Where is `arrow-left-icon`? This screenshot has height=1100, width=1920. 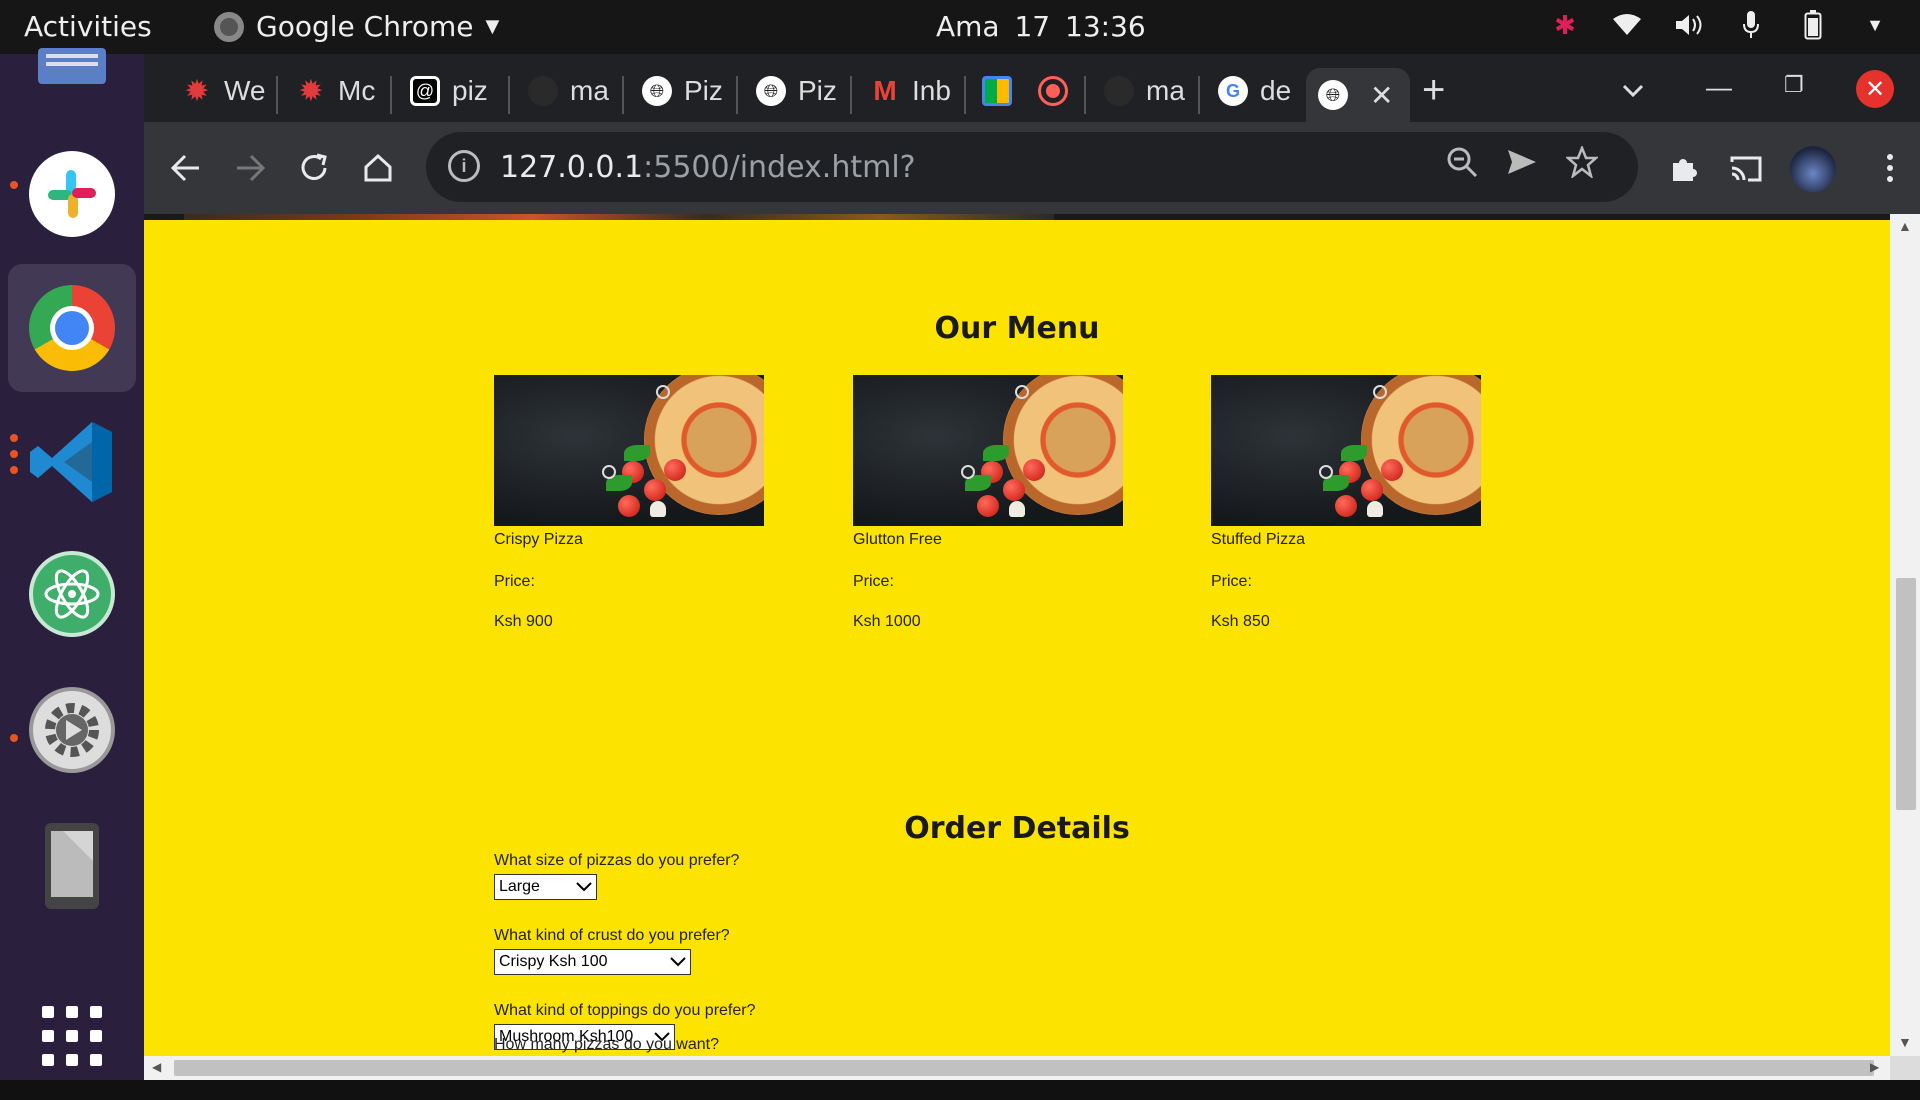 arrow-left-icon is located at coordinates (185, 168).